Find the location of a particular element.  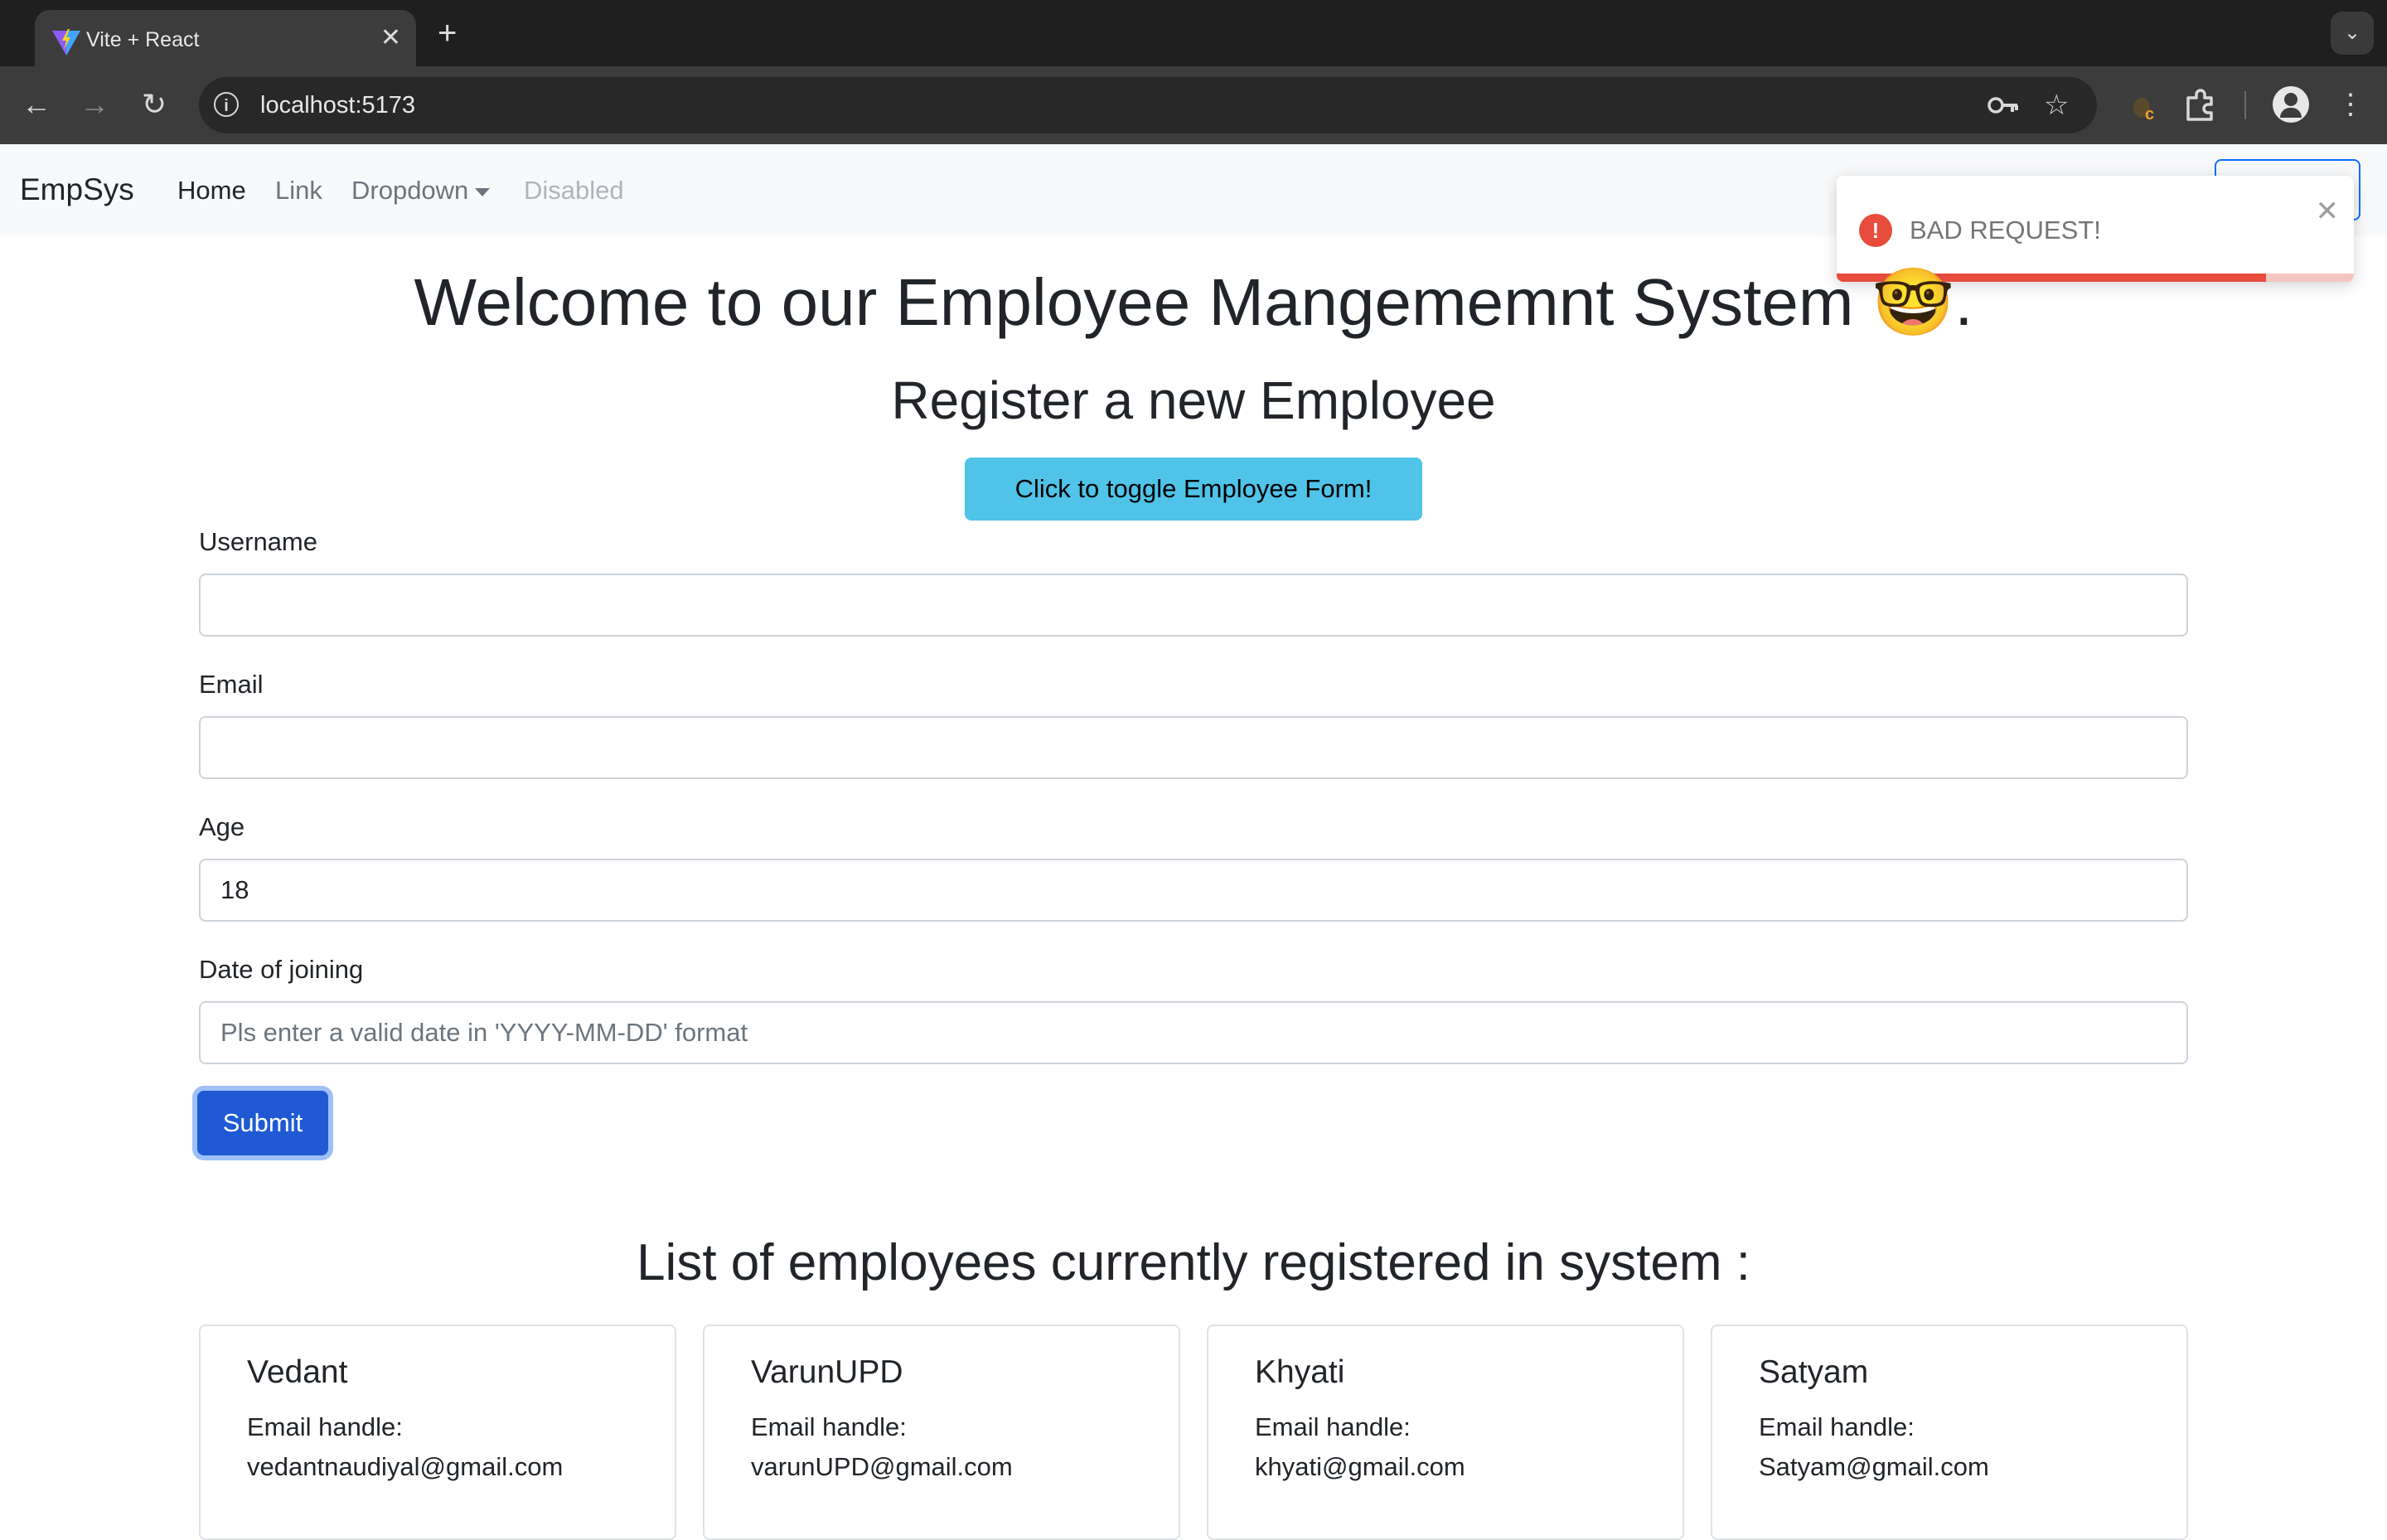

caret-down-icon is located at coordinates (483, 192).